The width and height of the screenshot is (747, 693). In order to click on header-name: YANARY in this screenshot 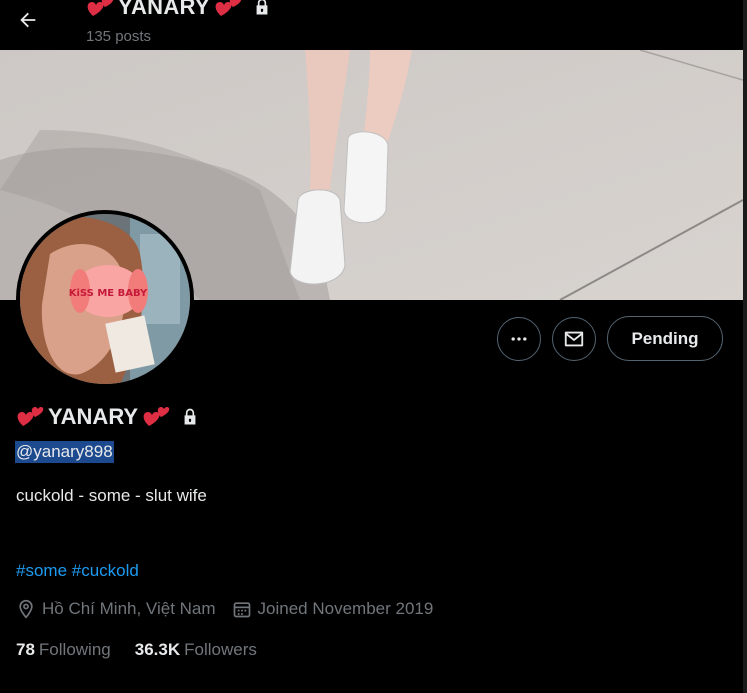, I will do `click(164, 9)`.